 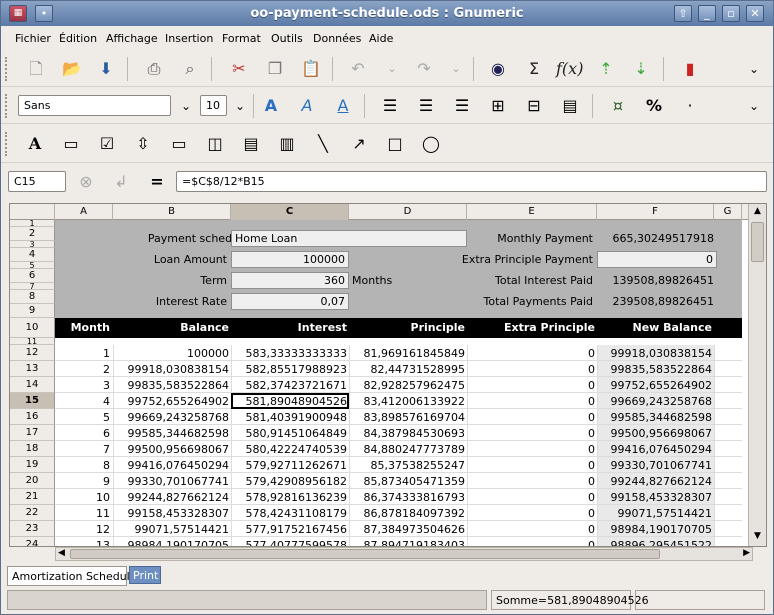 What do you see at coordinates (407, 542) in the screenshot?
I see `principle-cell: 87,894719183403` at bounding box center [407, 542].